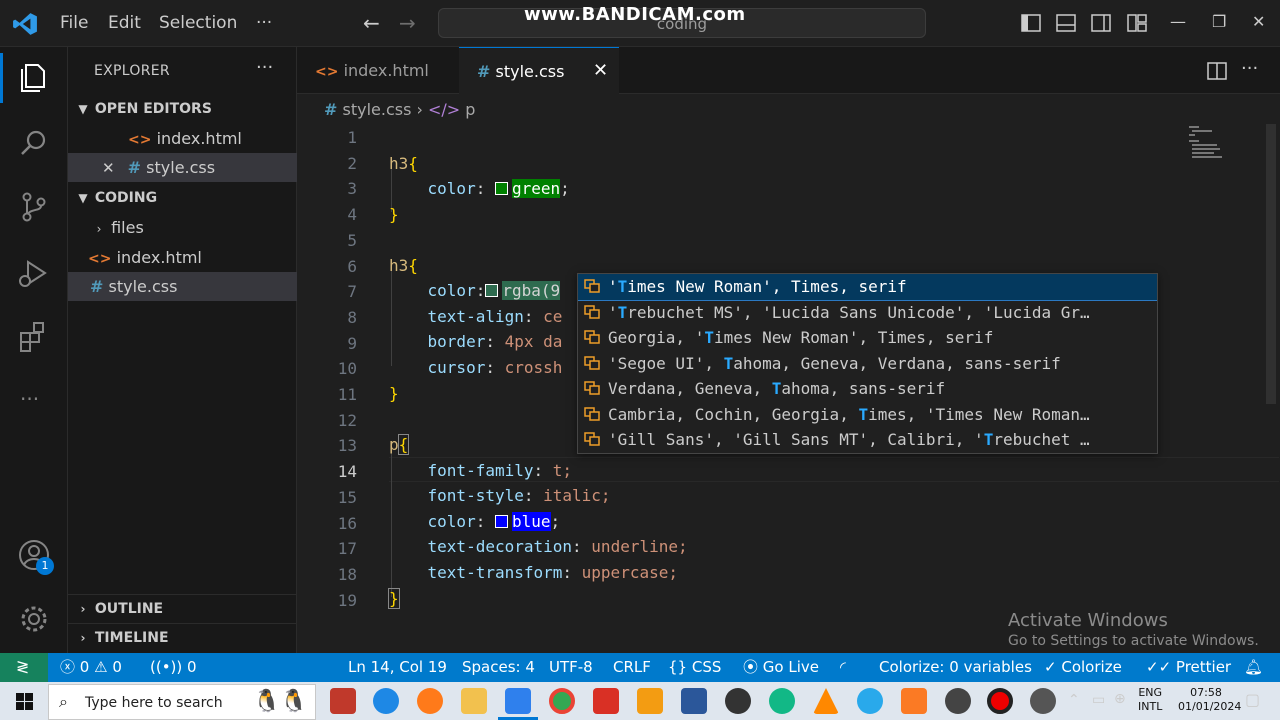 The image size is (1280, 720). Describe the element at coordinates (25, 24) in the screenshot. I see `vscode-logo-icon` at that location.